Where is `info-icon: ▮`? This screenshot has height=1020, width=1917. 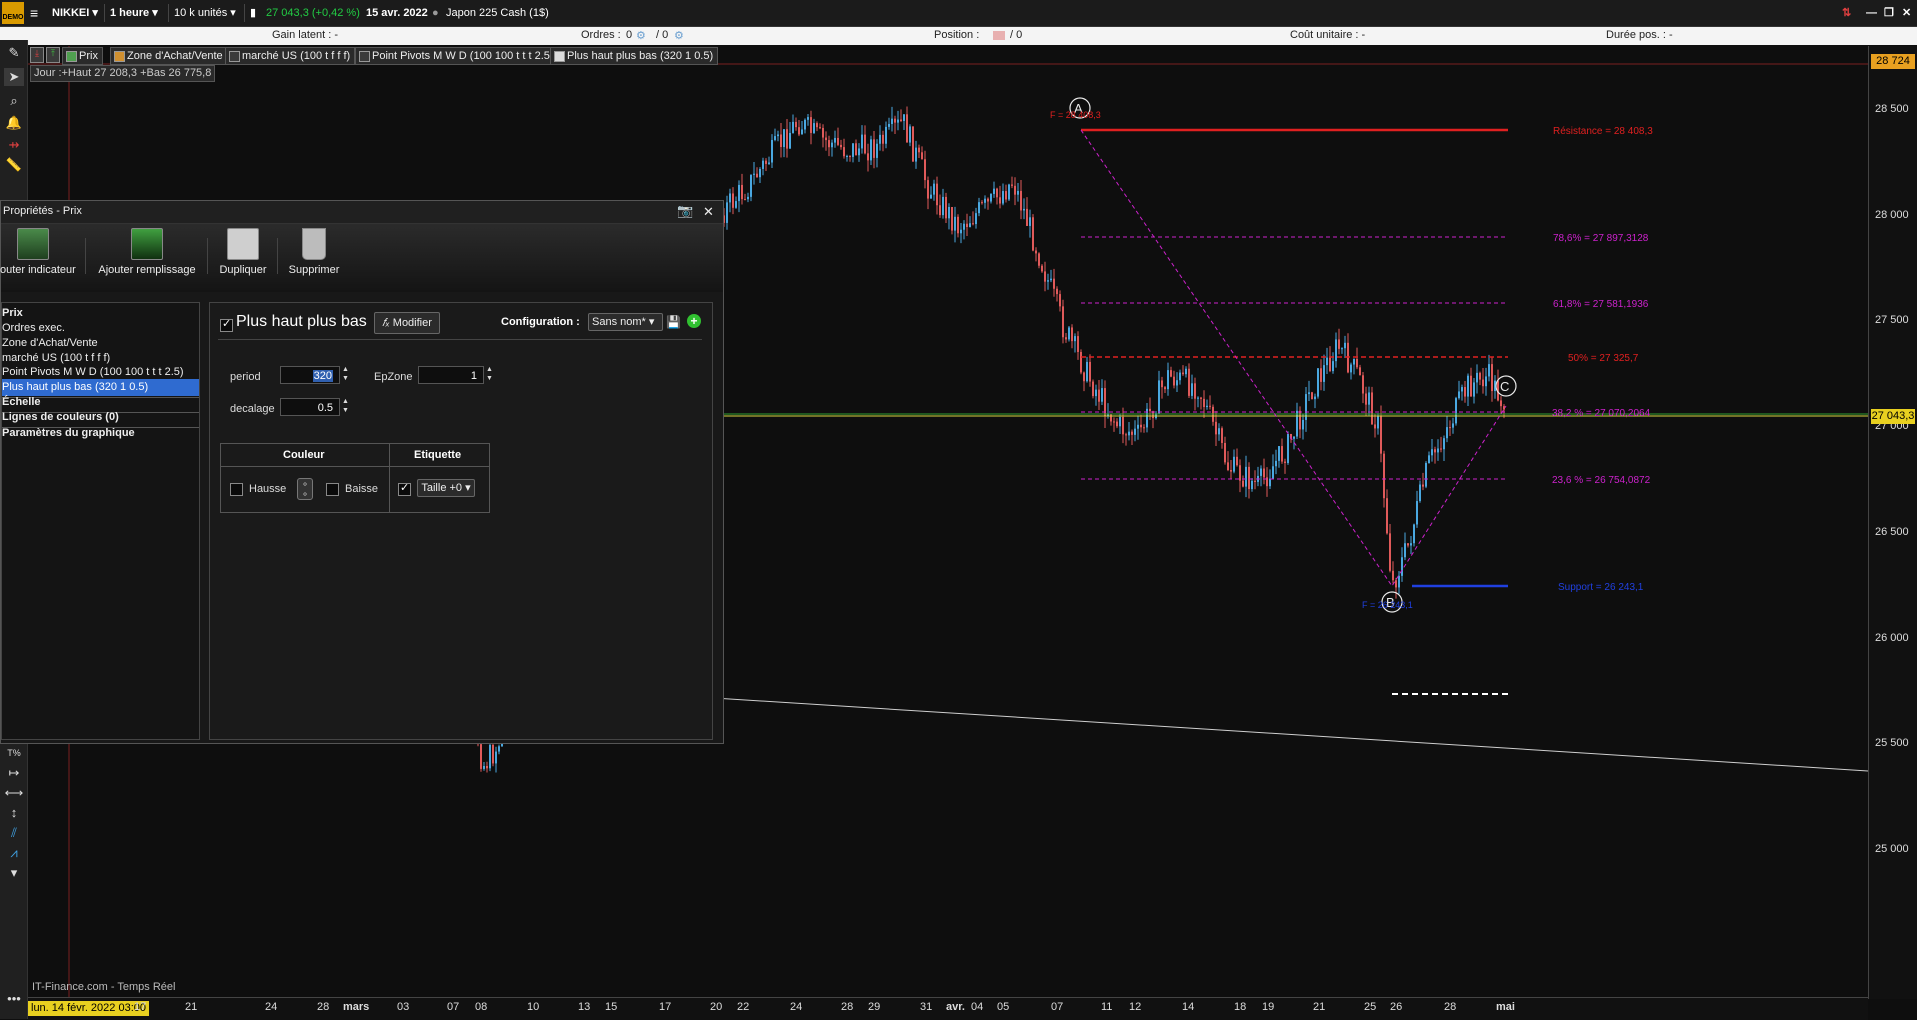 info-icon: ▮ is located at coordinates (253, 13).